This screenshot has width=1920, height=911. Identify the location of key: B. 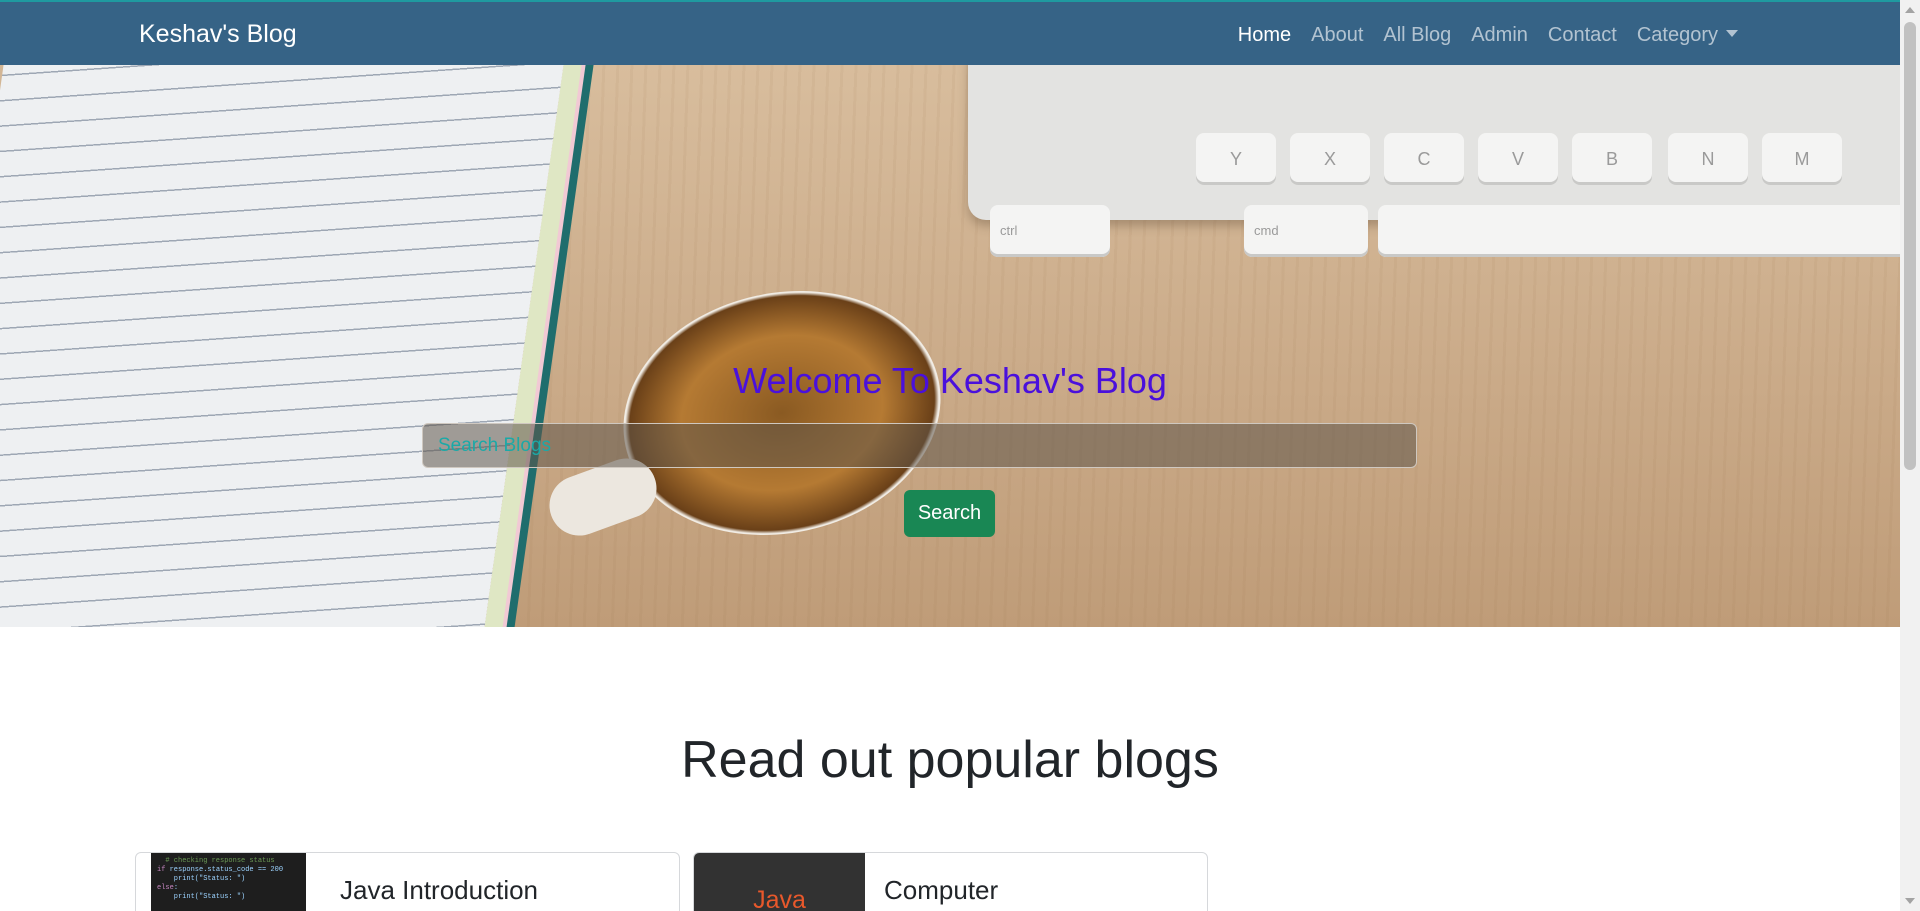
(1612, 159).